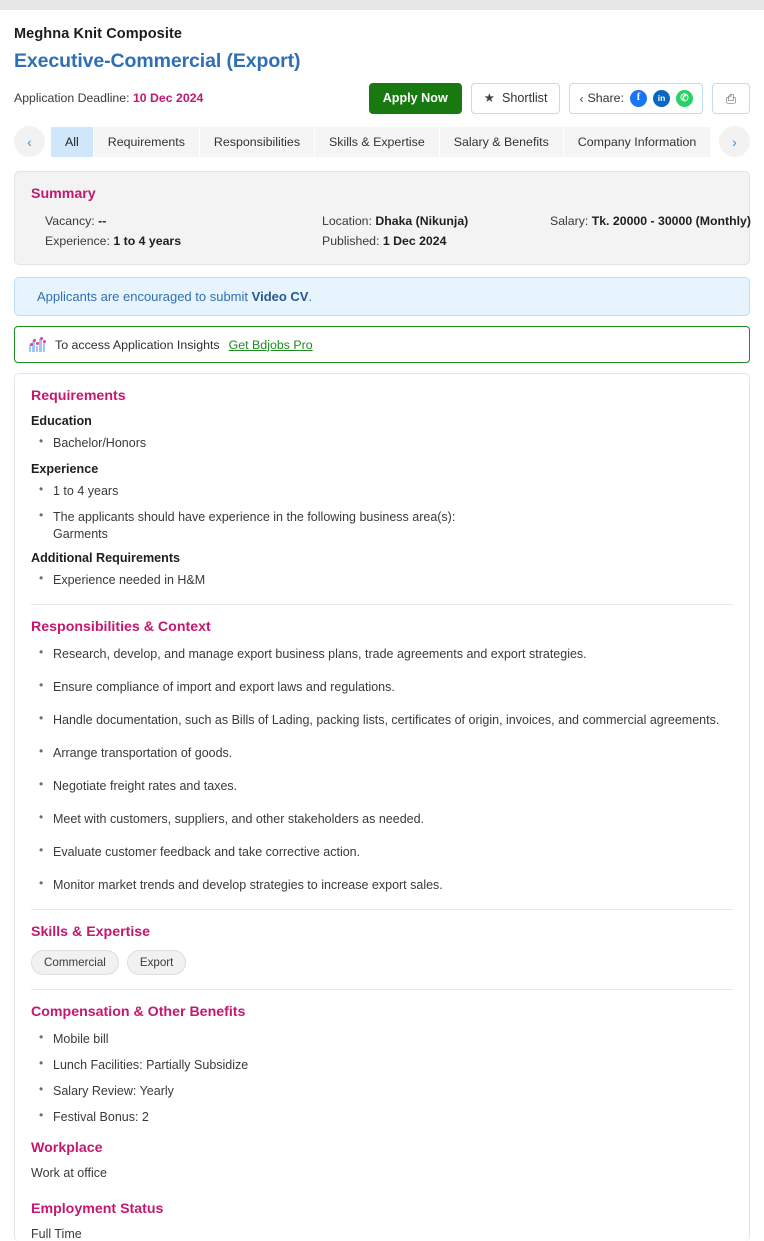 This screenshot has height=1241, width=764. I want to click on get-bdjobs-pro-link: Get Bdjobs Pro, so click(271, 345).